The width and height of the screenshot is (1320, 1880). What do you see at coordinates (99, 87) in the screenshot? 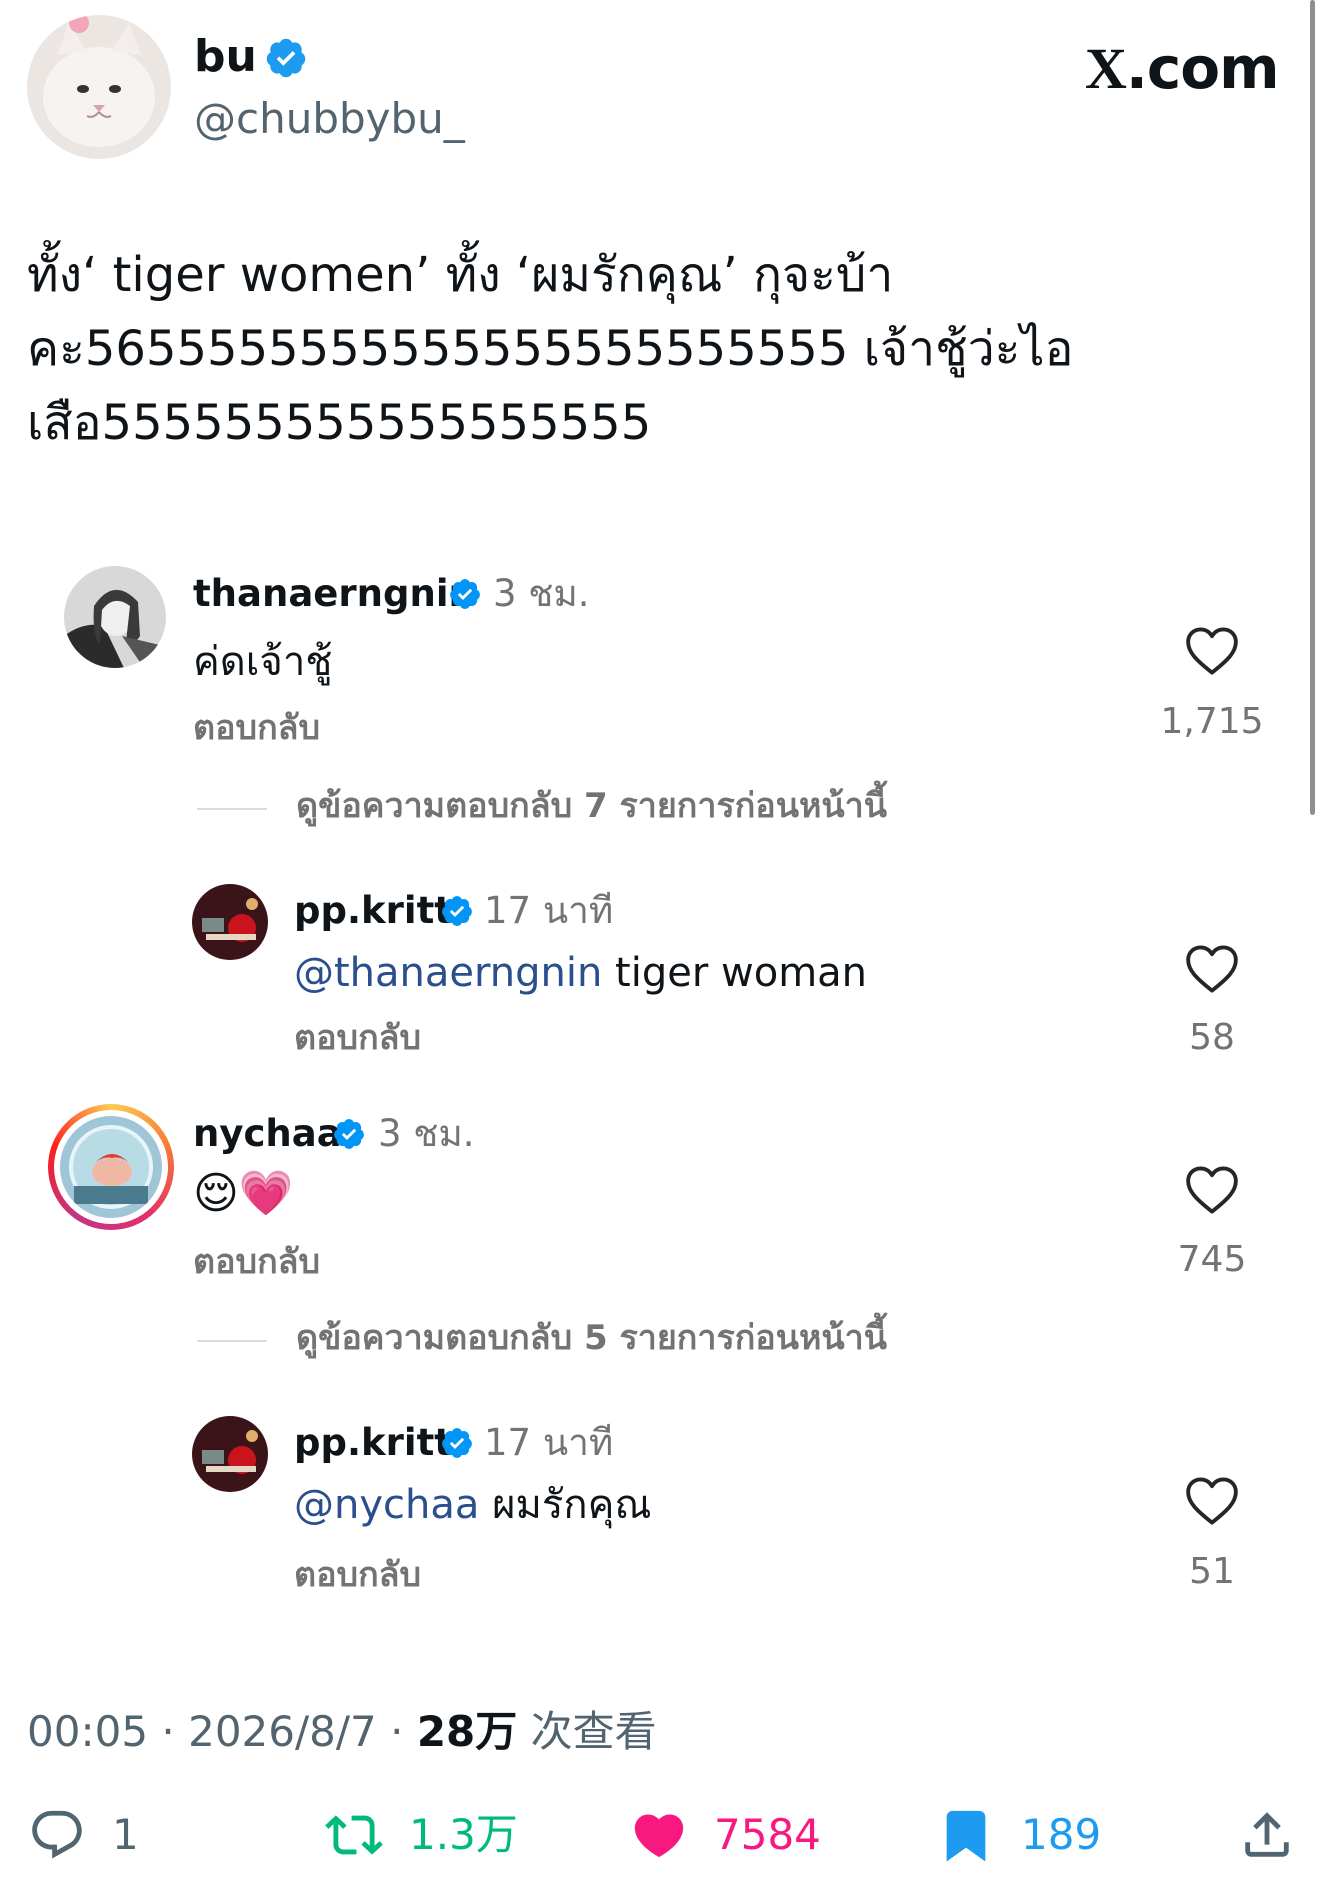
I see `author-avatar` at bounding box center [99, 87].